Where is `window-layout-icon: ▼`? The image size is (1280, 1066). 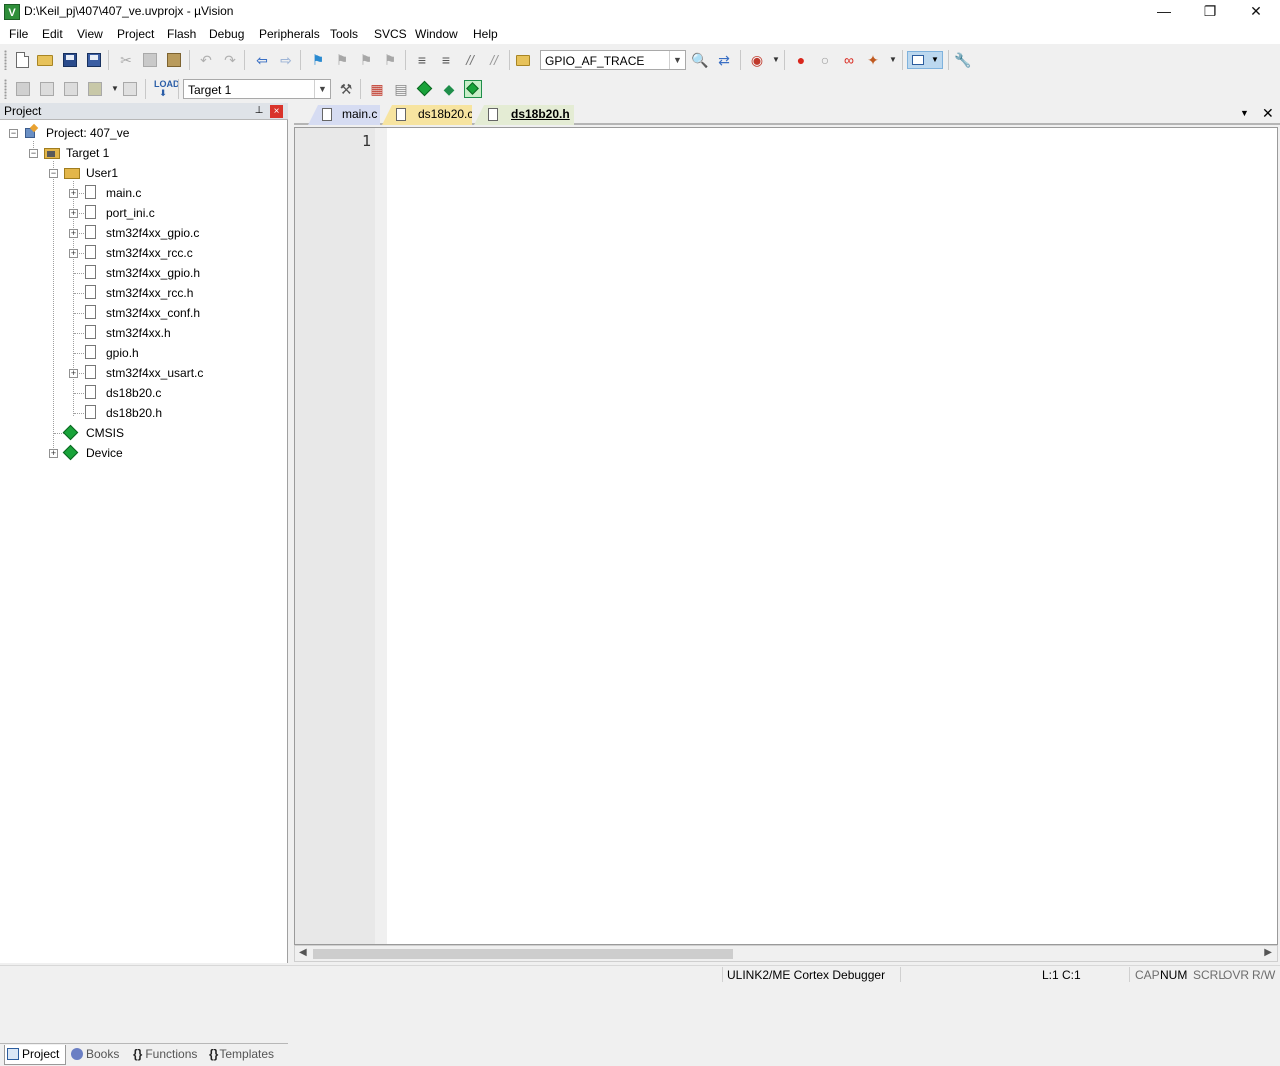
window-layout-icon: ▼ is located at coordinates (925, 60).